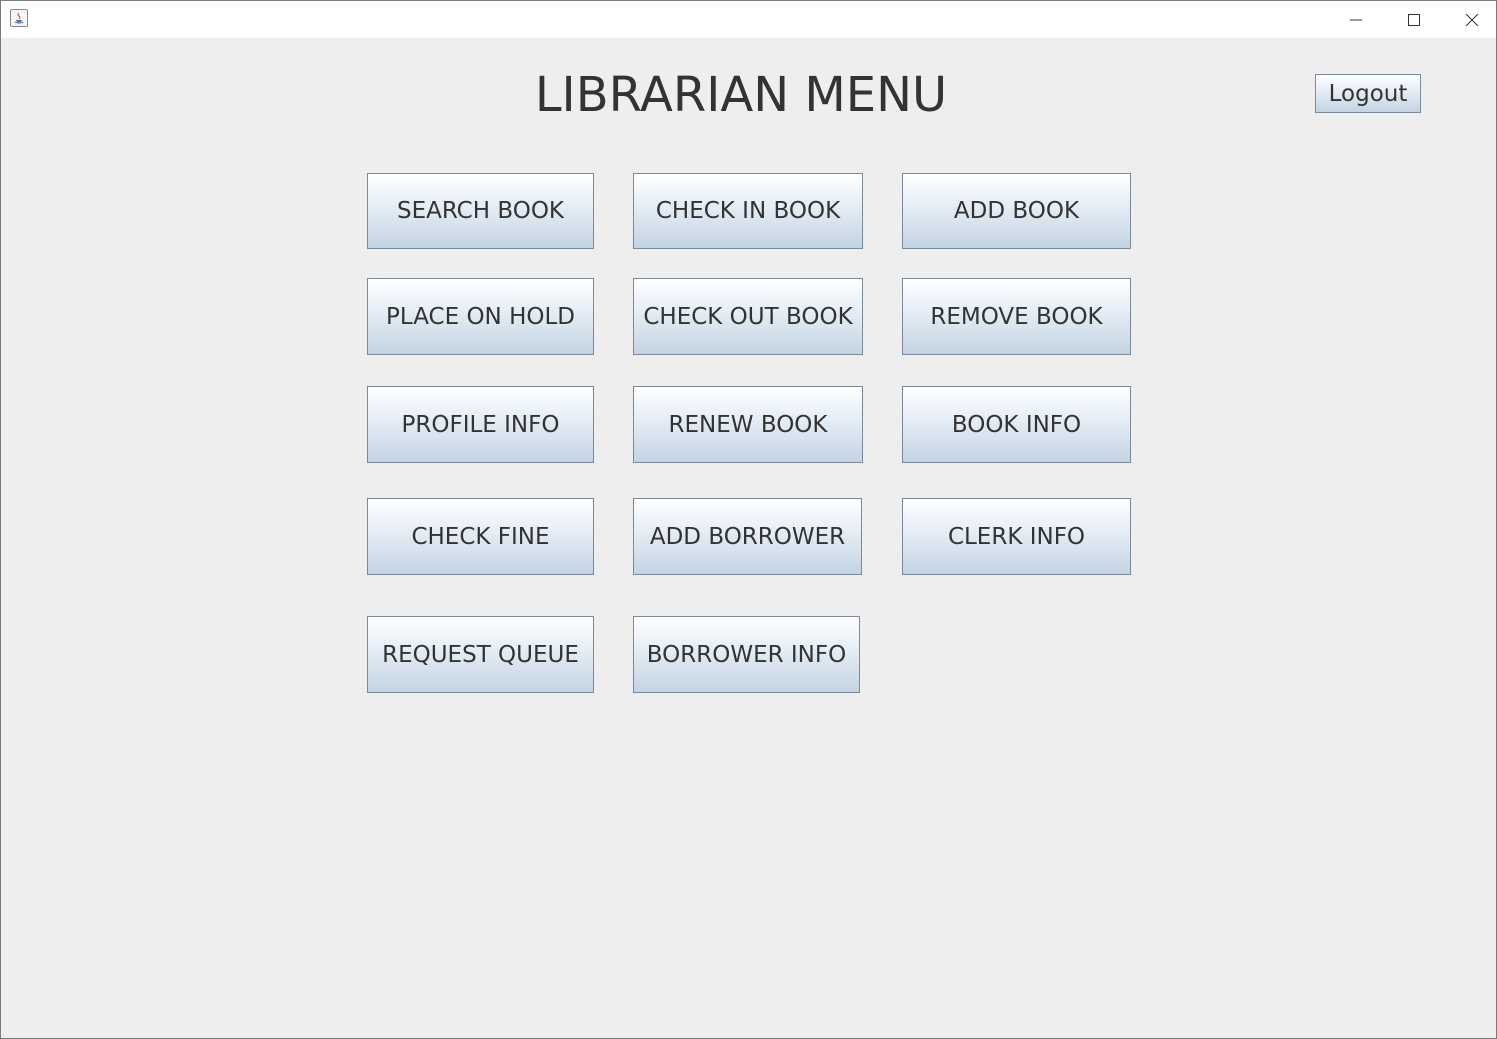 This screenshot has width=1497, height=1039. I want to click on add-borrower-button: ADD BORROWER, so click(747, 536).